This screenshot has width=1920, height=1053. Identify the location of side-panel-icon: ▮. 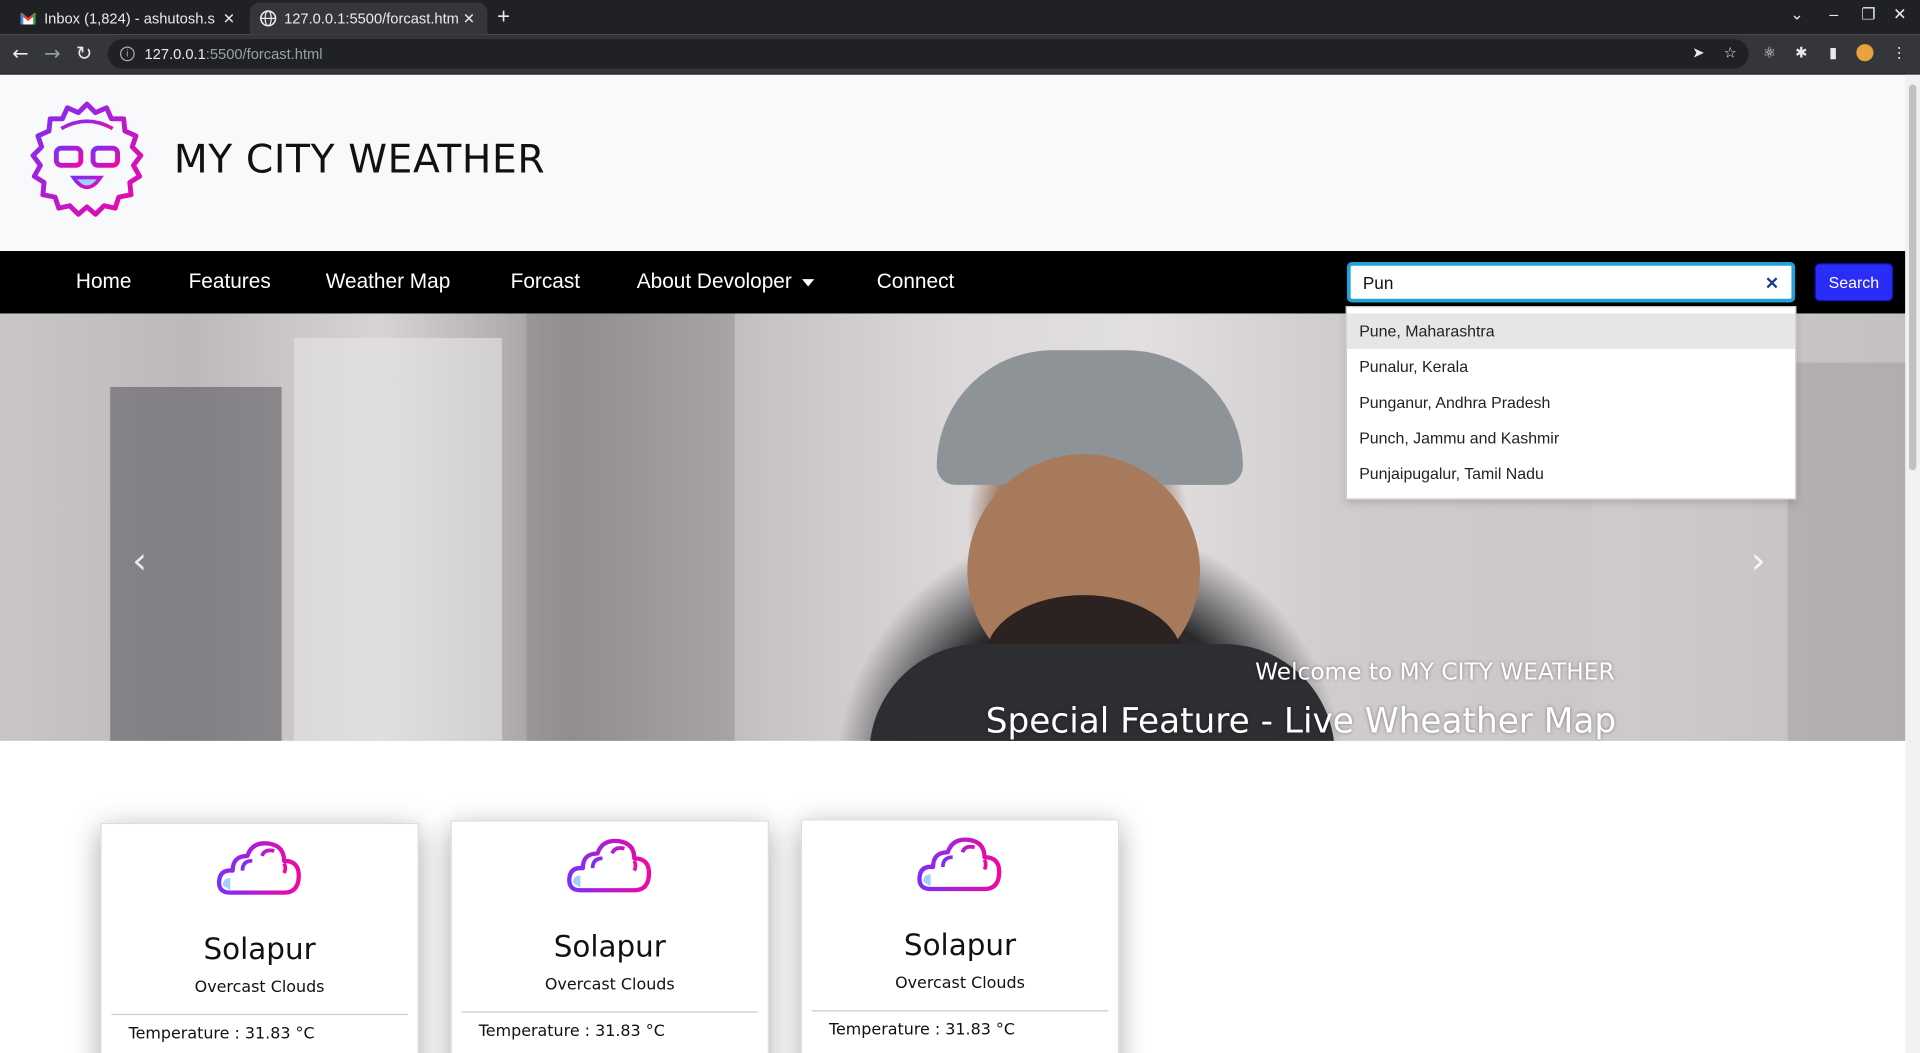
(1833, 52).